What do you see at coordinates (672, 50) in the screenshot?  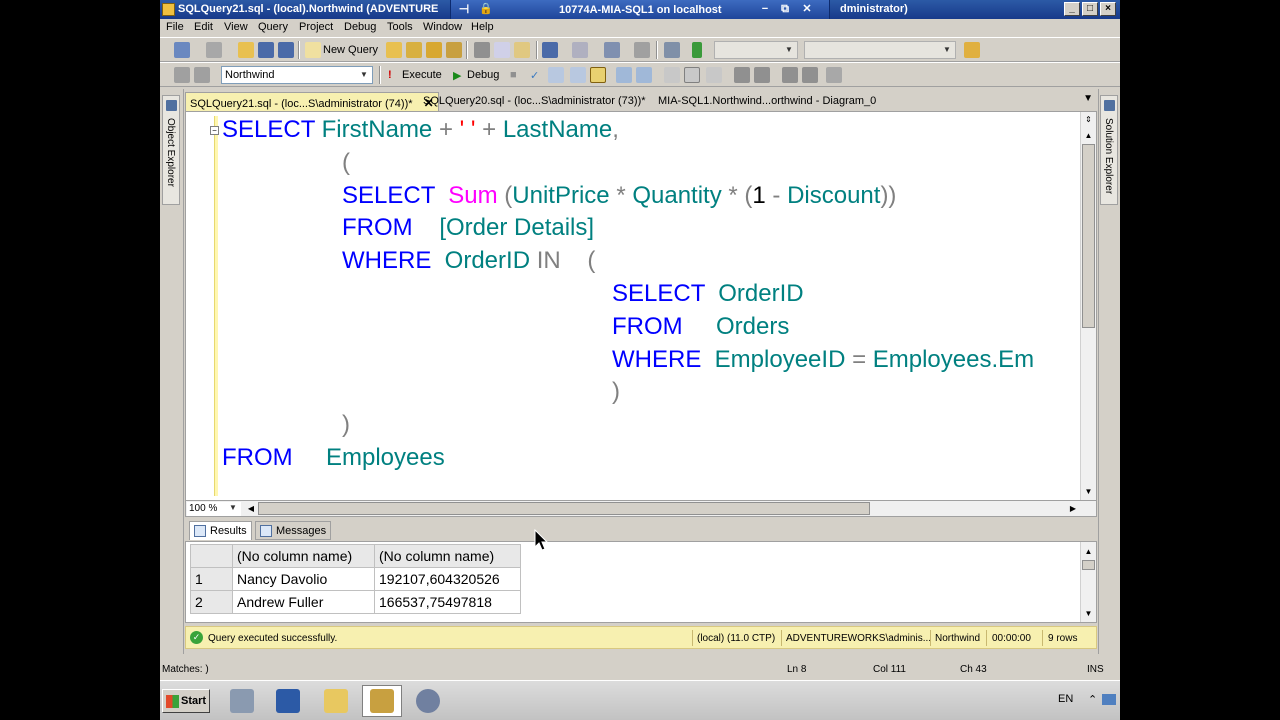 I see `activity-monitor-icon` at bounding box center [672, 50].